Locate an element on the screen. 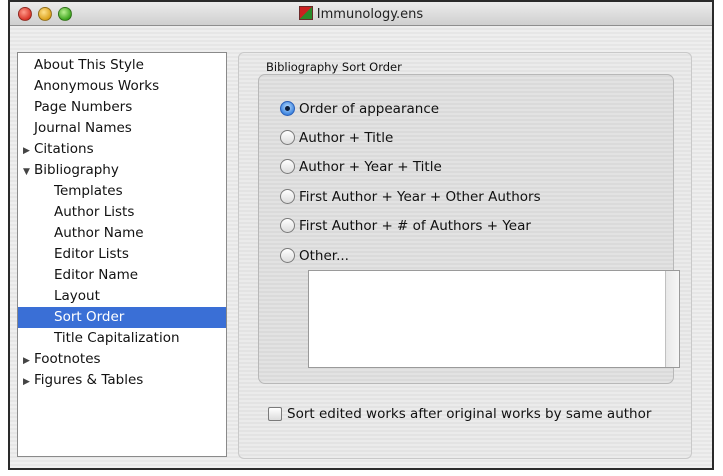 Image resolution: width=723 pixels, height=476 pixels. radio-order-of-appearance: Order of appearance is located at coordinates (359, 109).